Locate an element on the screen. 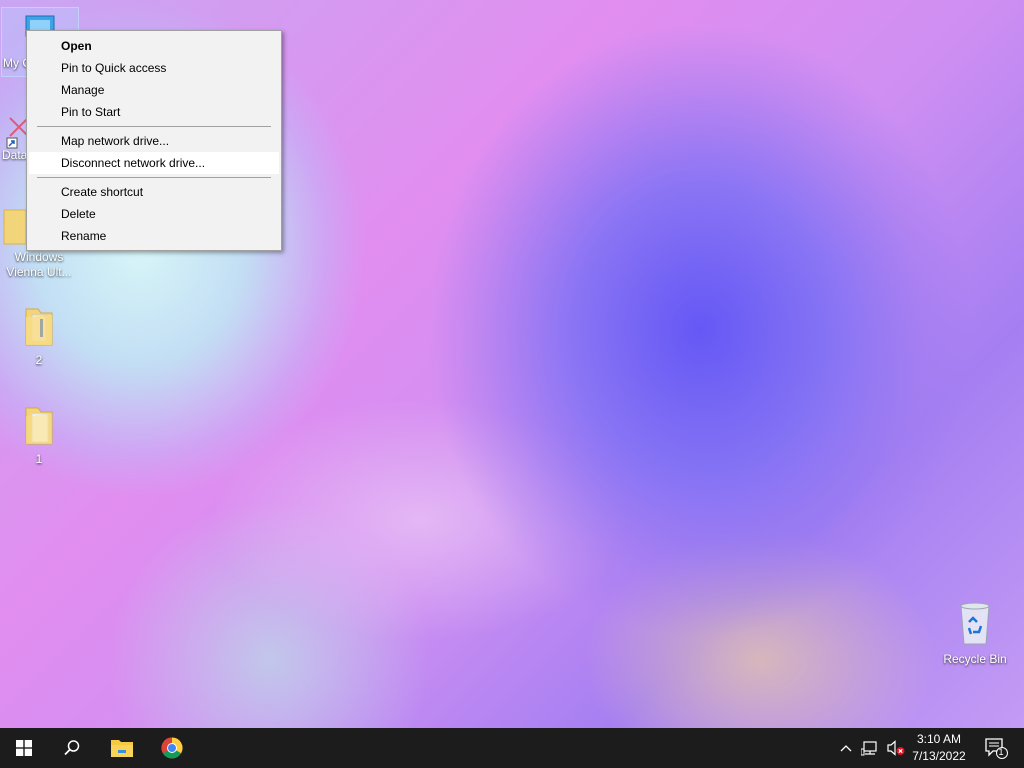 Image resolution: width=1024 pixels, height=768 pixels. search-icon is located at coordinates (72, 748).